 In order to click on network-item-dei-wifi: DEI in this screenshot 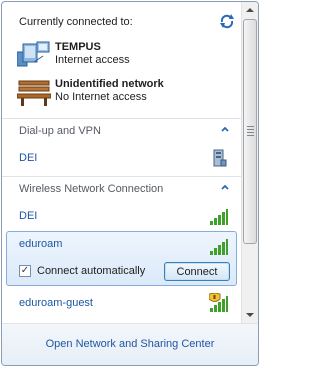, I will do `click(121, 216)`.